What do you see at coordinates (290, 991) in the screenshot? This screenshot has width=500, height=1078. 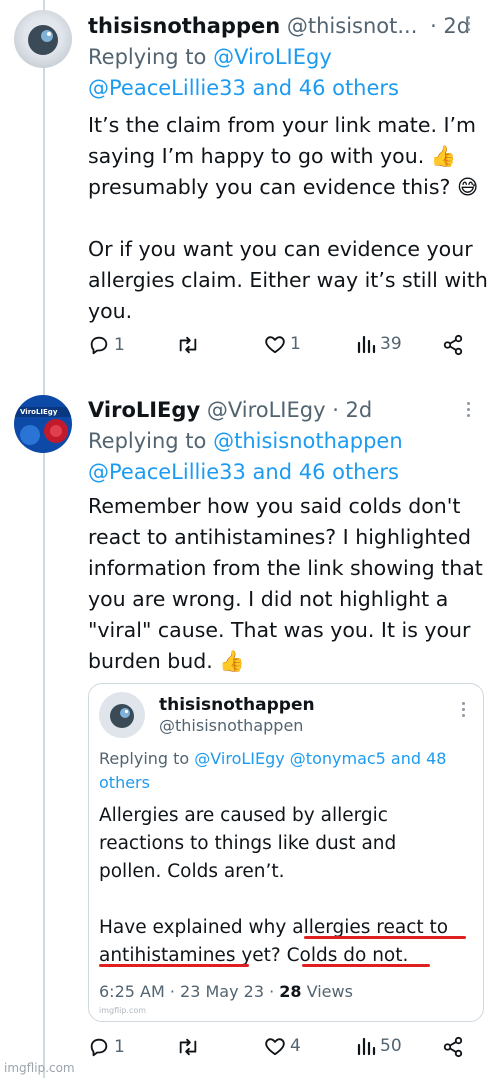 I see `quote-view-count: 28` at bounding box center [290, 991].